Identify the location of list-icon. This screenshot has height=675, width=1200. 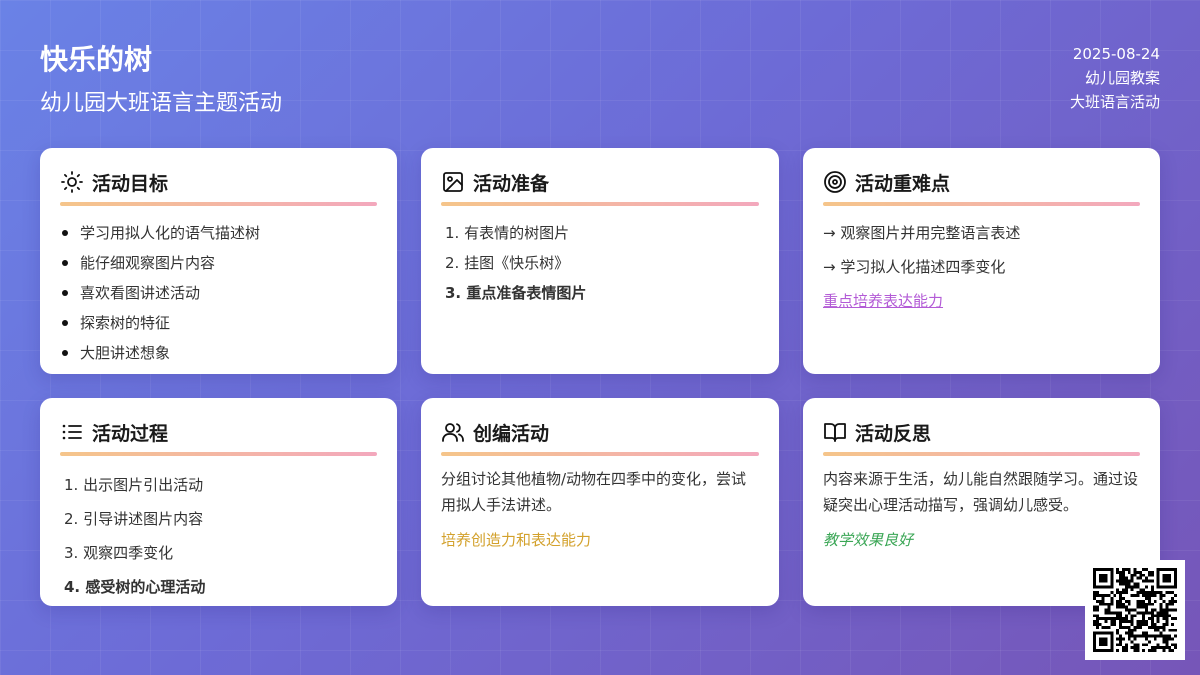
(72, 432).